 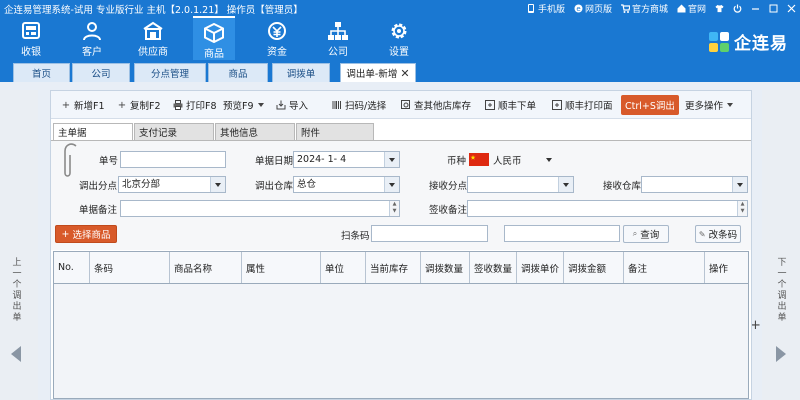 What do you see at coordinates (281, 267) in the screenshot?
I see `col-attribute: 属性` at bounding box center [281, 267].